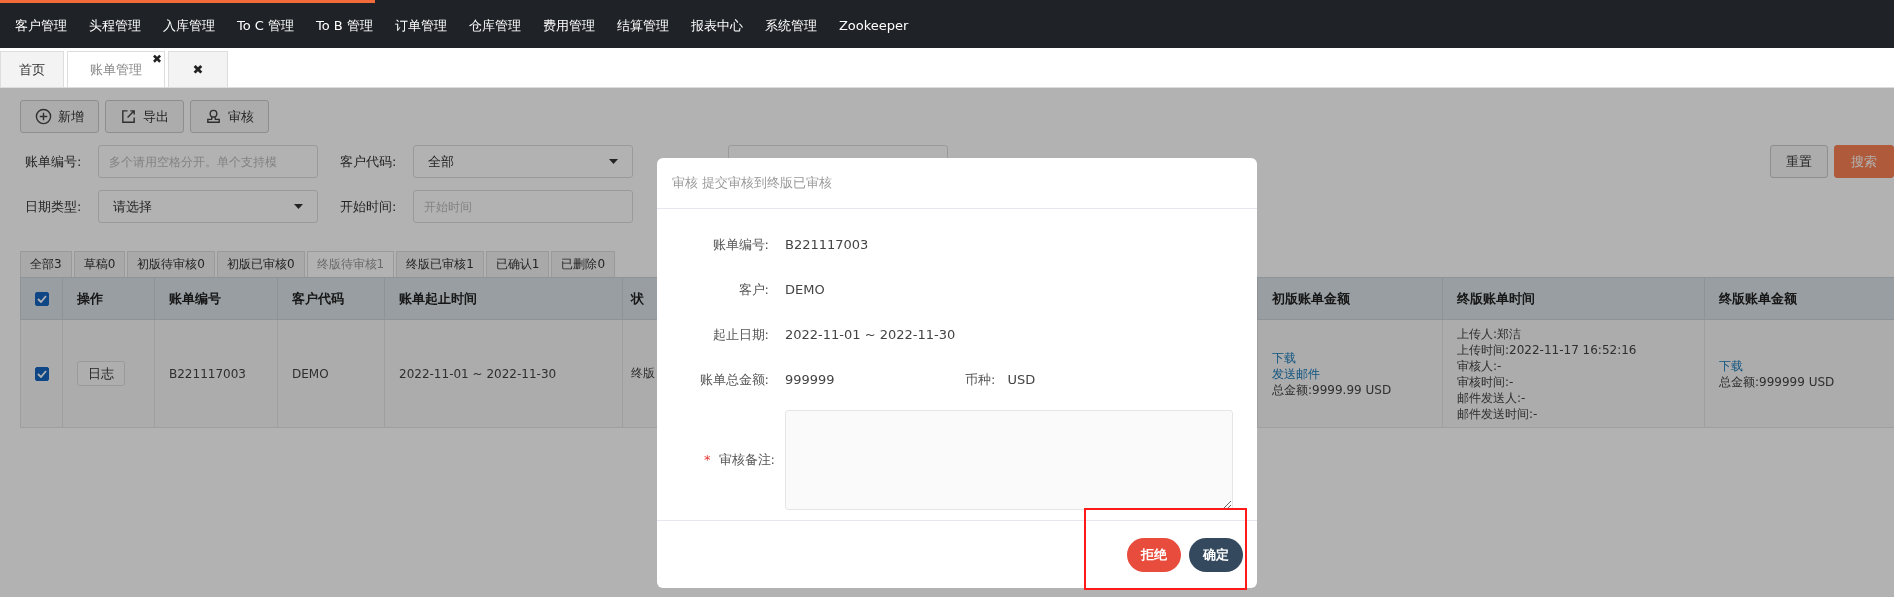  Describe the element at coordinates (1021, 379) in the screenshot. I see `field-value: USD` at that location.